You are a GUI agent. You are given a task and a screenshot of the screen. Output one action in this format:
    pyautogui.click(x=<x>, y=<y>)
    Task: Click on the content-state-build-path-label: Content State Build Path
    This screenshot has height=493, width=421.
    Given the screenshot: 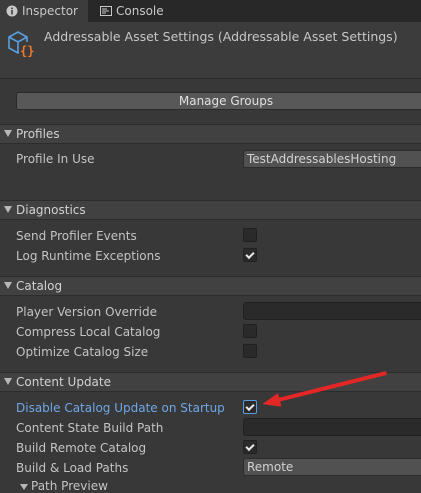 What is the action you would take?
    pyautogui.click(x=90, y=428)
    